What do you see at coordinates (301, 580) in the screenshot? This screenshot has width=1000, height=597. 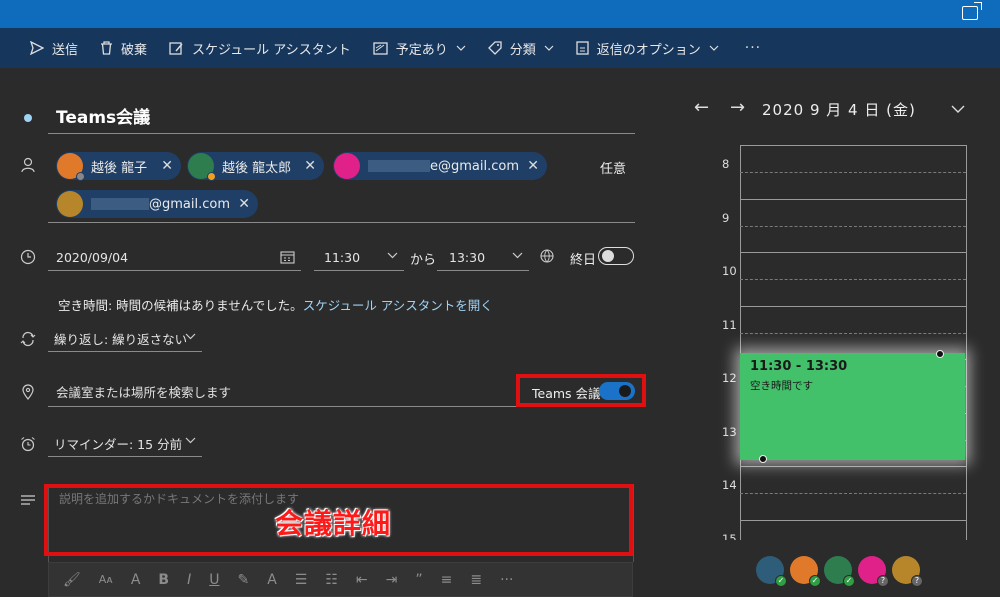 I see `bullets-icon: ☰` at bounding box center [301, 580].